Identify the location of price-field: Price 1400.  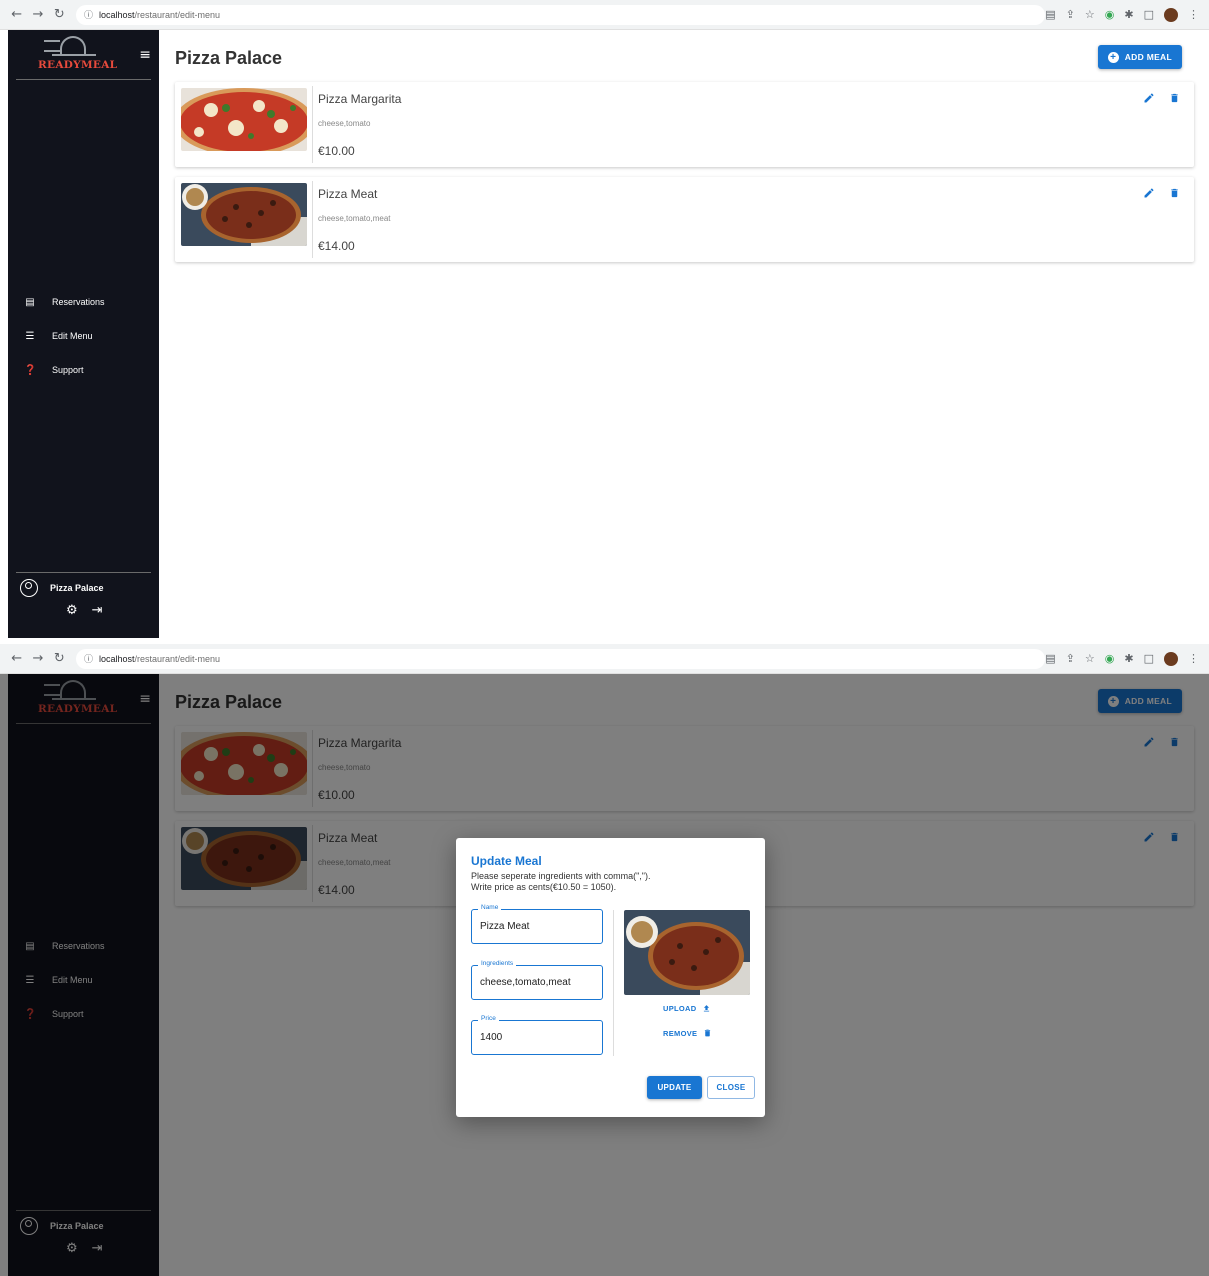
(537, 1035).